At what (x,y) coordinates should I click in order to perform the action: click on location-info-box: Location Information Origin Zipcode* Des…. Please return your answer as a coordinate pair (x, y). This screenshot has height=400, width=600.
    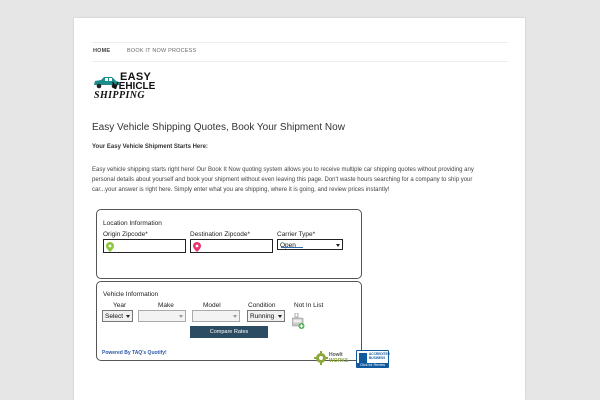
    Looking at the image, I should click on (229, 244).